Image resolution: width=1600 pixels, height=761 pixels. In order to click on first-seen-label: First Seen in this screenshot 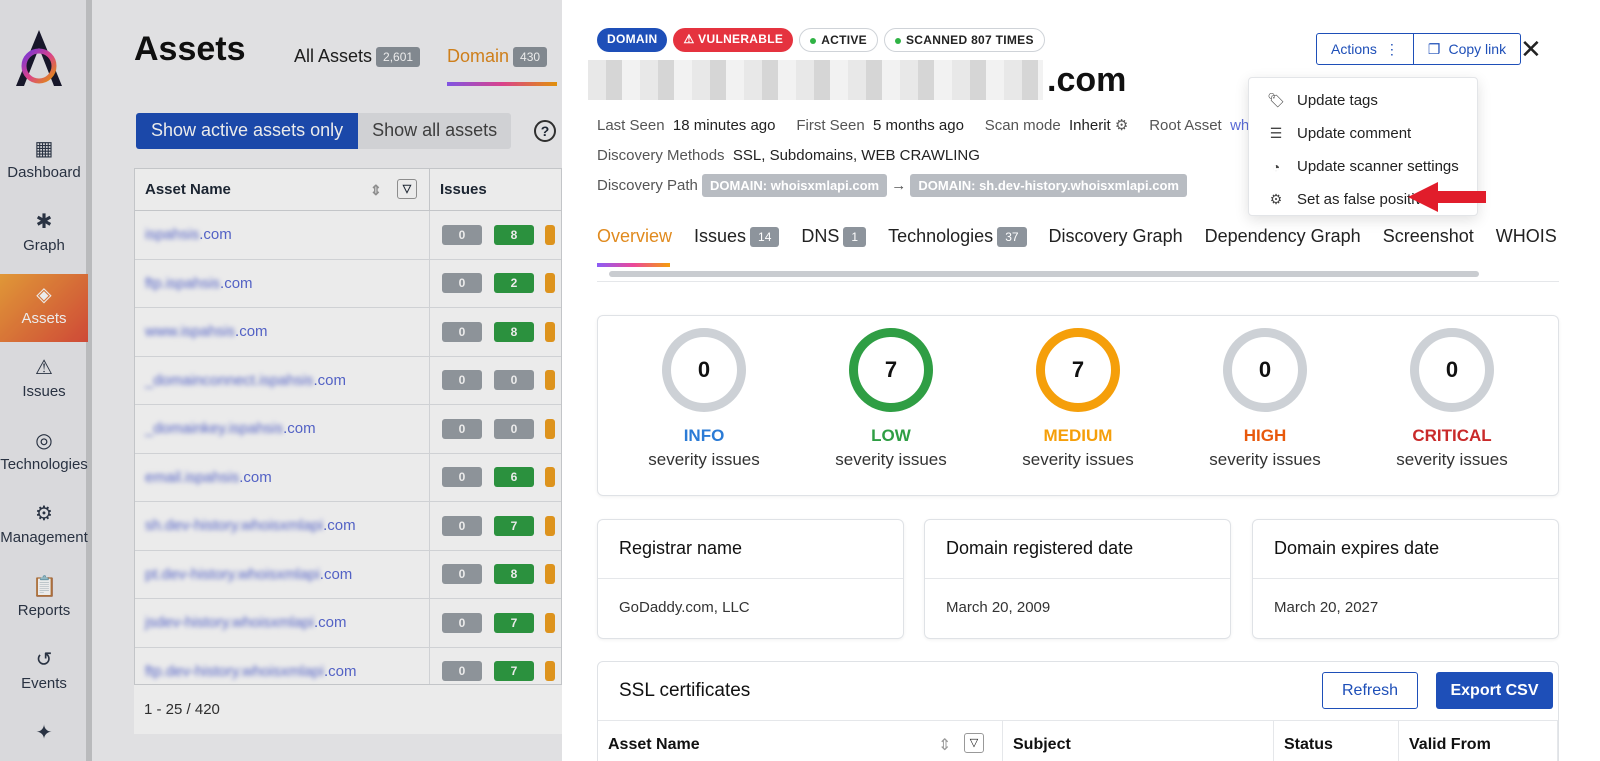, I will do `click(830, 125)`.